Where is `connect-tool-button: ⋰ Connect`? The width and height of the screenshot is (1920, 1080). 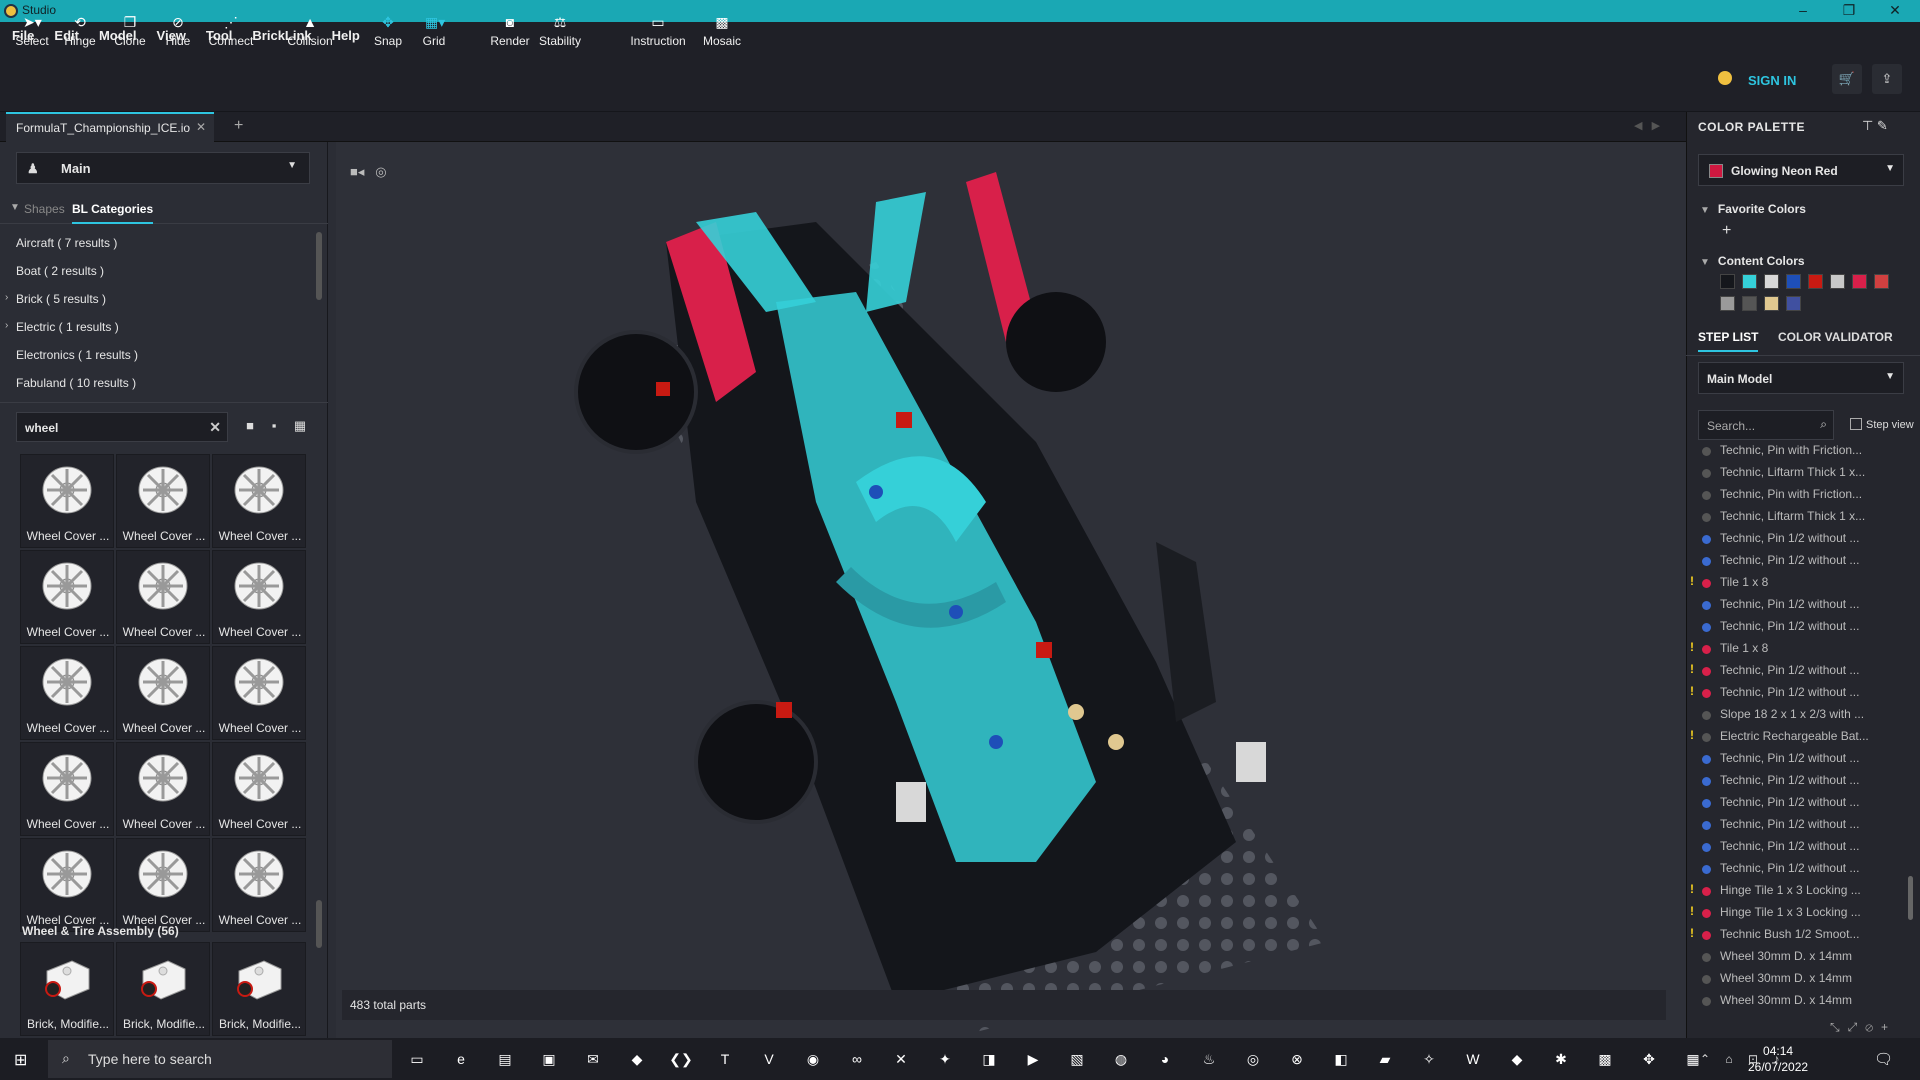
connect-tool-button: ⋰ Connect is located at coordinates (231, 31).